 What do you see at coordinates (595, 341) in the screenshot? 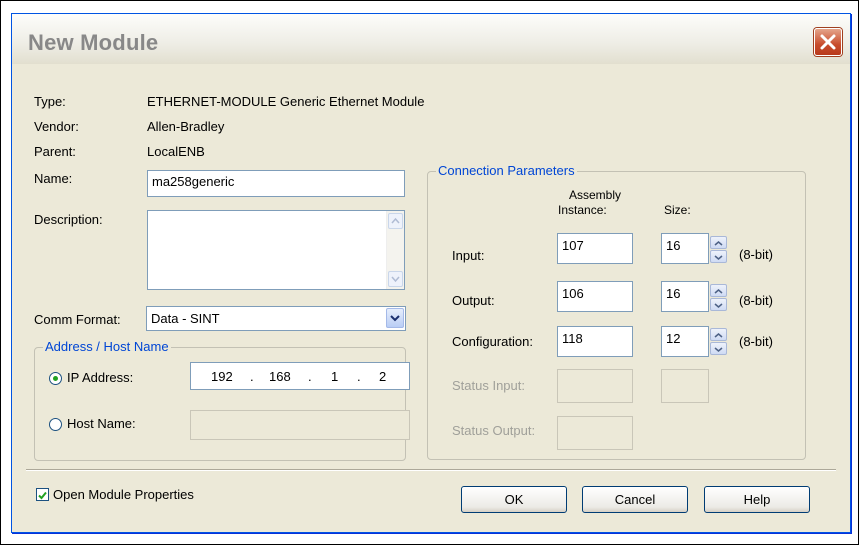
I see `configuration-instance-field: 118` at bounding box center [595, 341].